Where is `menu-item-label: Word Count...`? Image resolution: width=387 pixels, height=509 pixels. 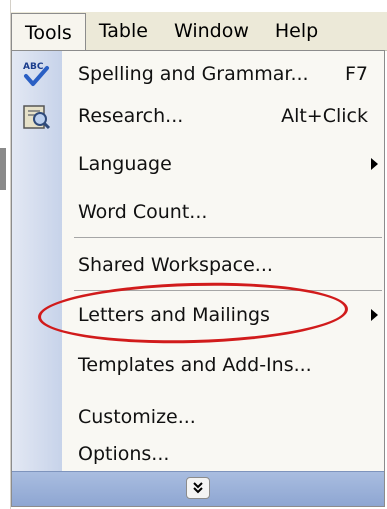
menu-item-label: Word Count... is located at coordinates (143, 212).